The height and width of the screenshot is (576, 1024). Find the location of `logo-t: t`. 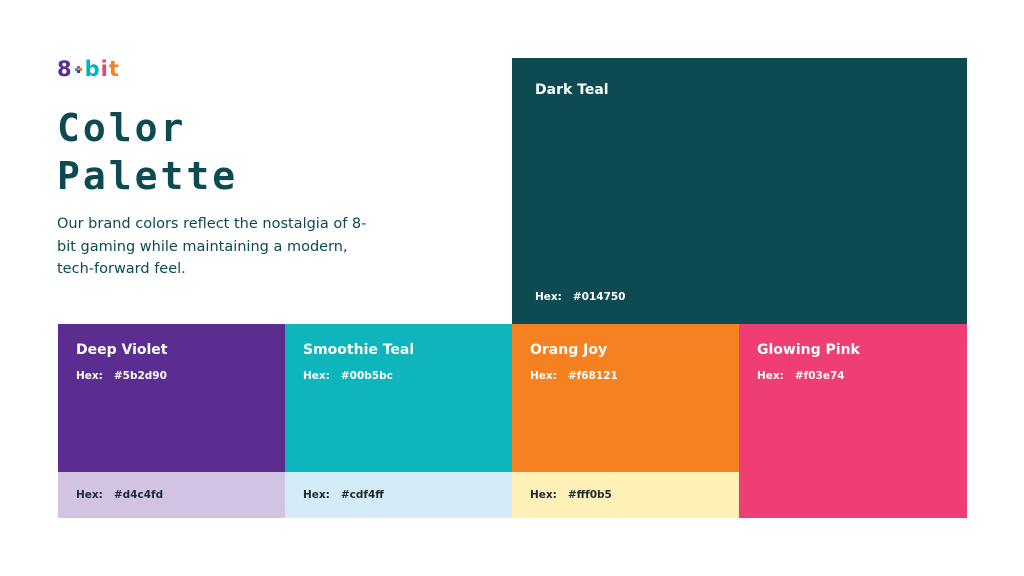

logo-t: t is located at coordinates (114, 69).